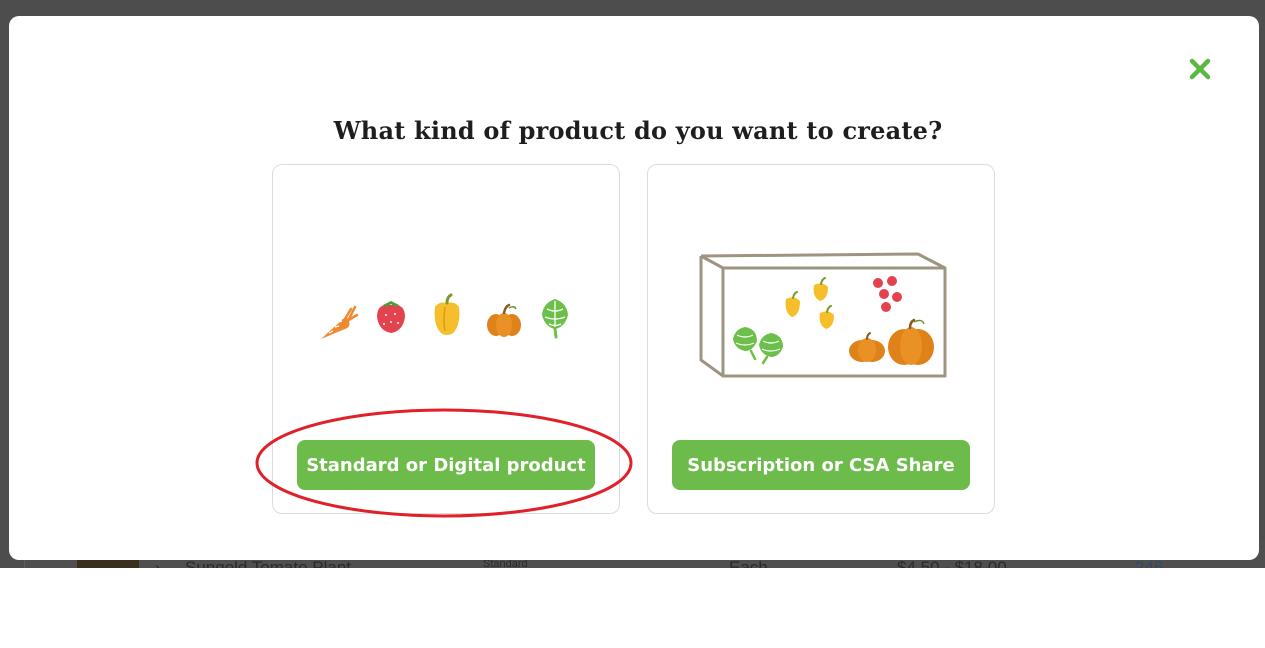  I want to click on close-x-icon, so click(1200, 69).